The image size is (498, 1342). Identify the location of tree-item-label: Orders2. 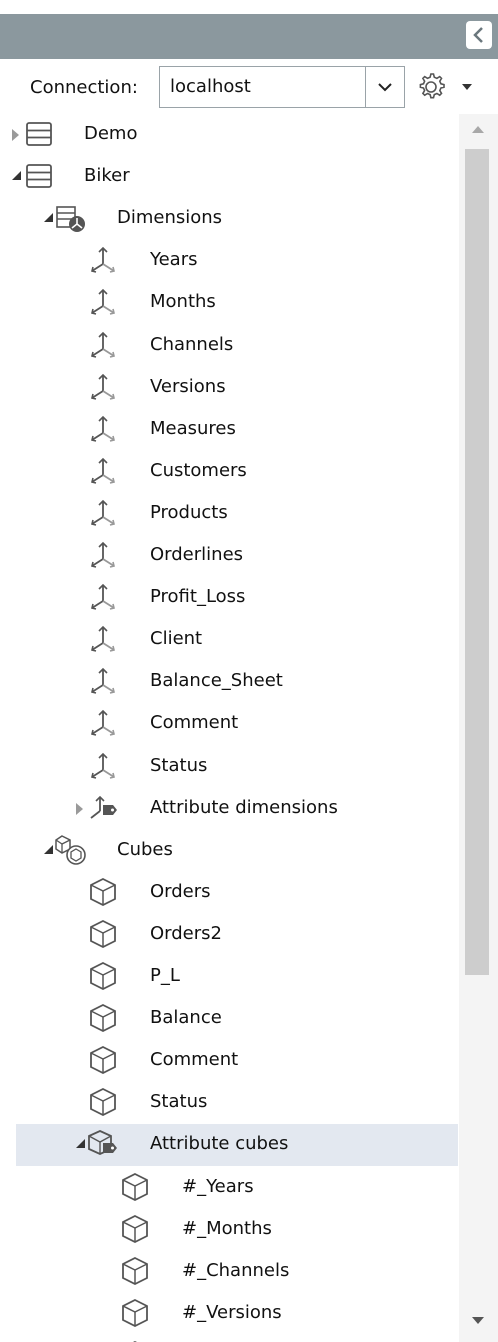
(186, 933).